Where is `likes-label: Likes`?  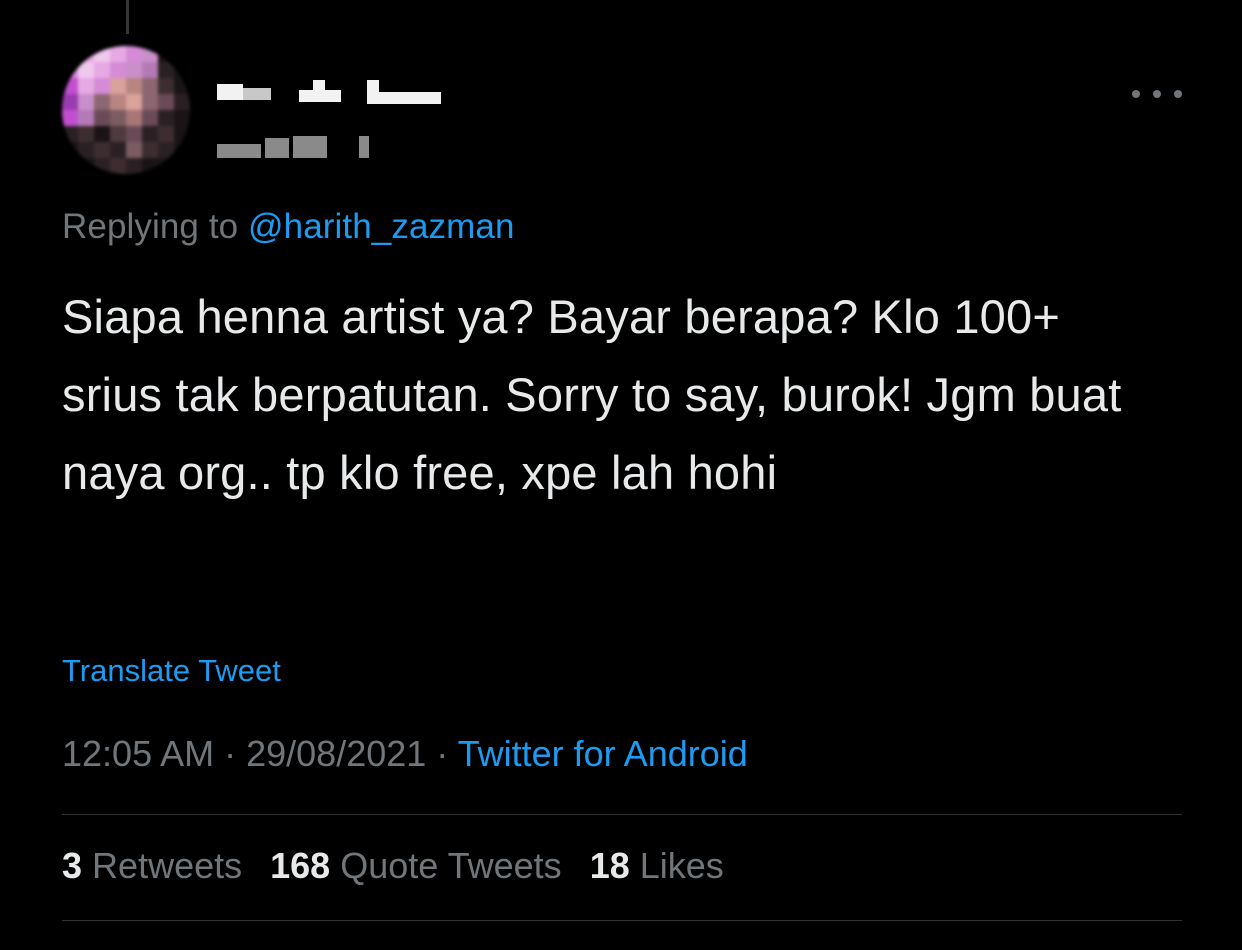 likes-label: Likes is located at coordinates (681, 865).